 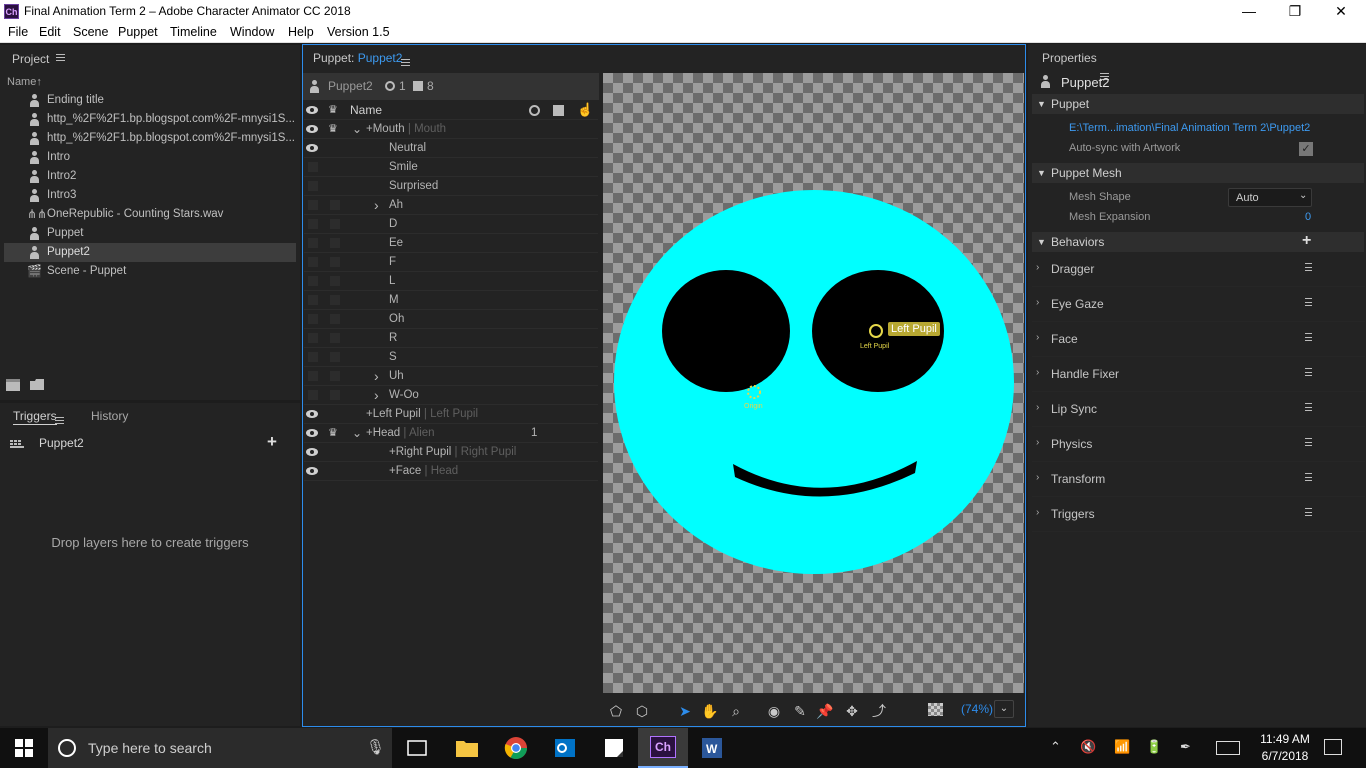 I want to click on layer-name-header: Name, so click(x=366, y=110).